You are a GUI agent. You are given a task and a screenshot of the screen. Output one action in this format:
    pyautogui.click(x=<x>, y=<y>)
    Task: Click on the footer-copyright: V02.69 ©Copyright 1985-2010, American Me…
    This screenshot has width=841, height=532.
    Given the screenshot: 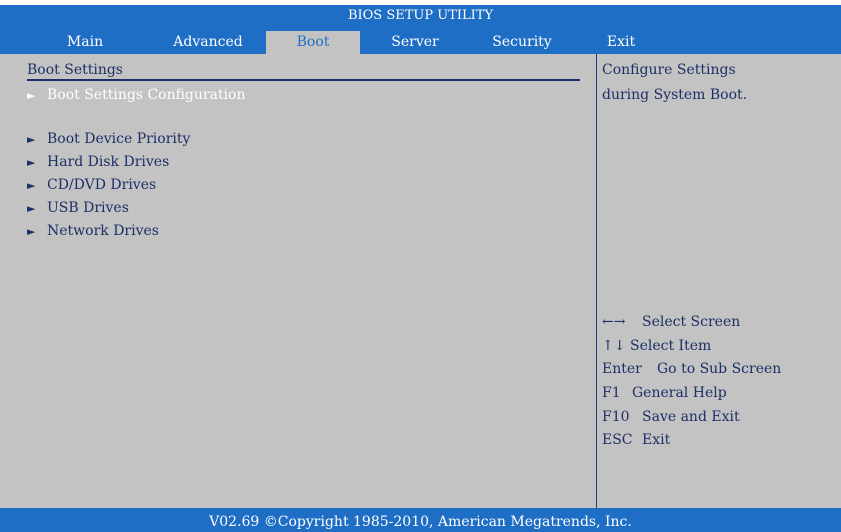 What is the action you would take?
    pyautogui.click(x=420, y=520)
    